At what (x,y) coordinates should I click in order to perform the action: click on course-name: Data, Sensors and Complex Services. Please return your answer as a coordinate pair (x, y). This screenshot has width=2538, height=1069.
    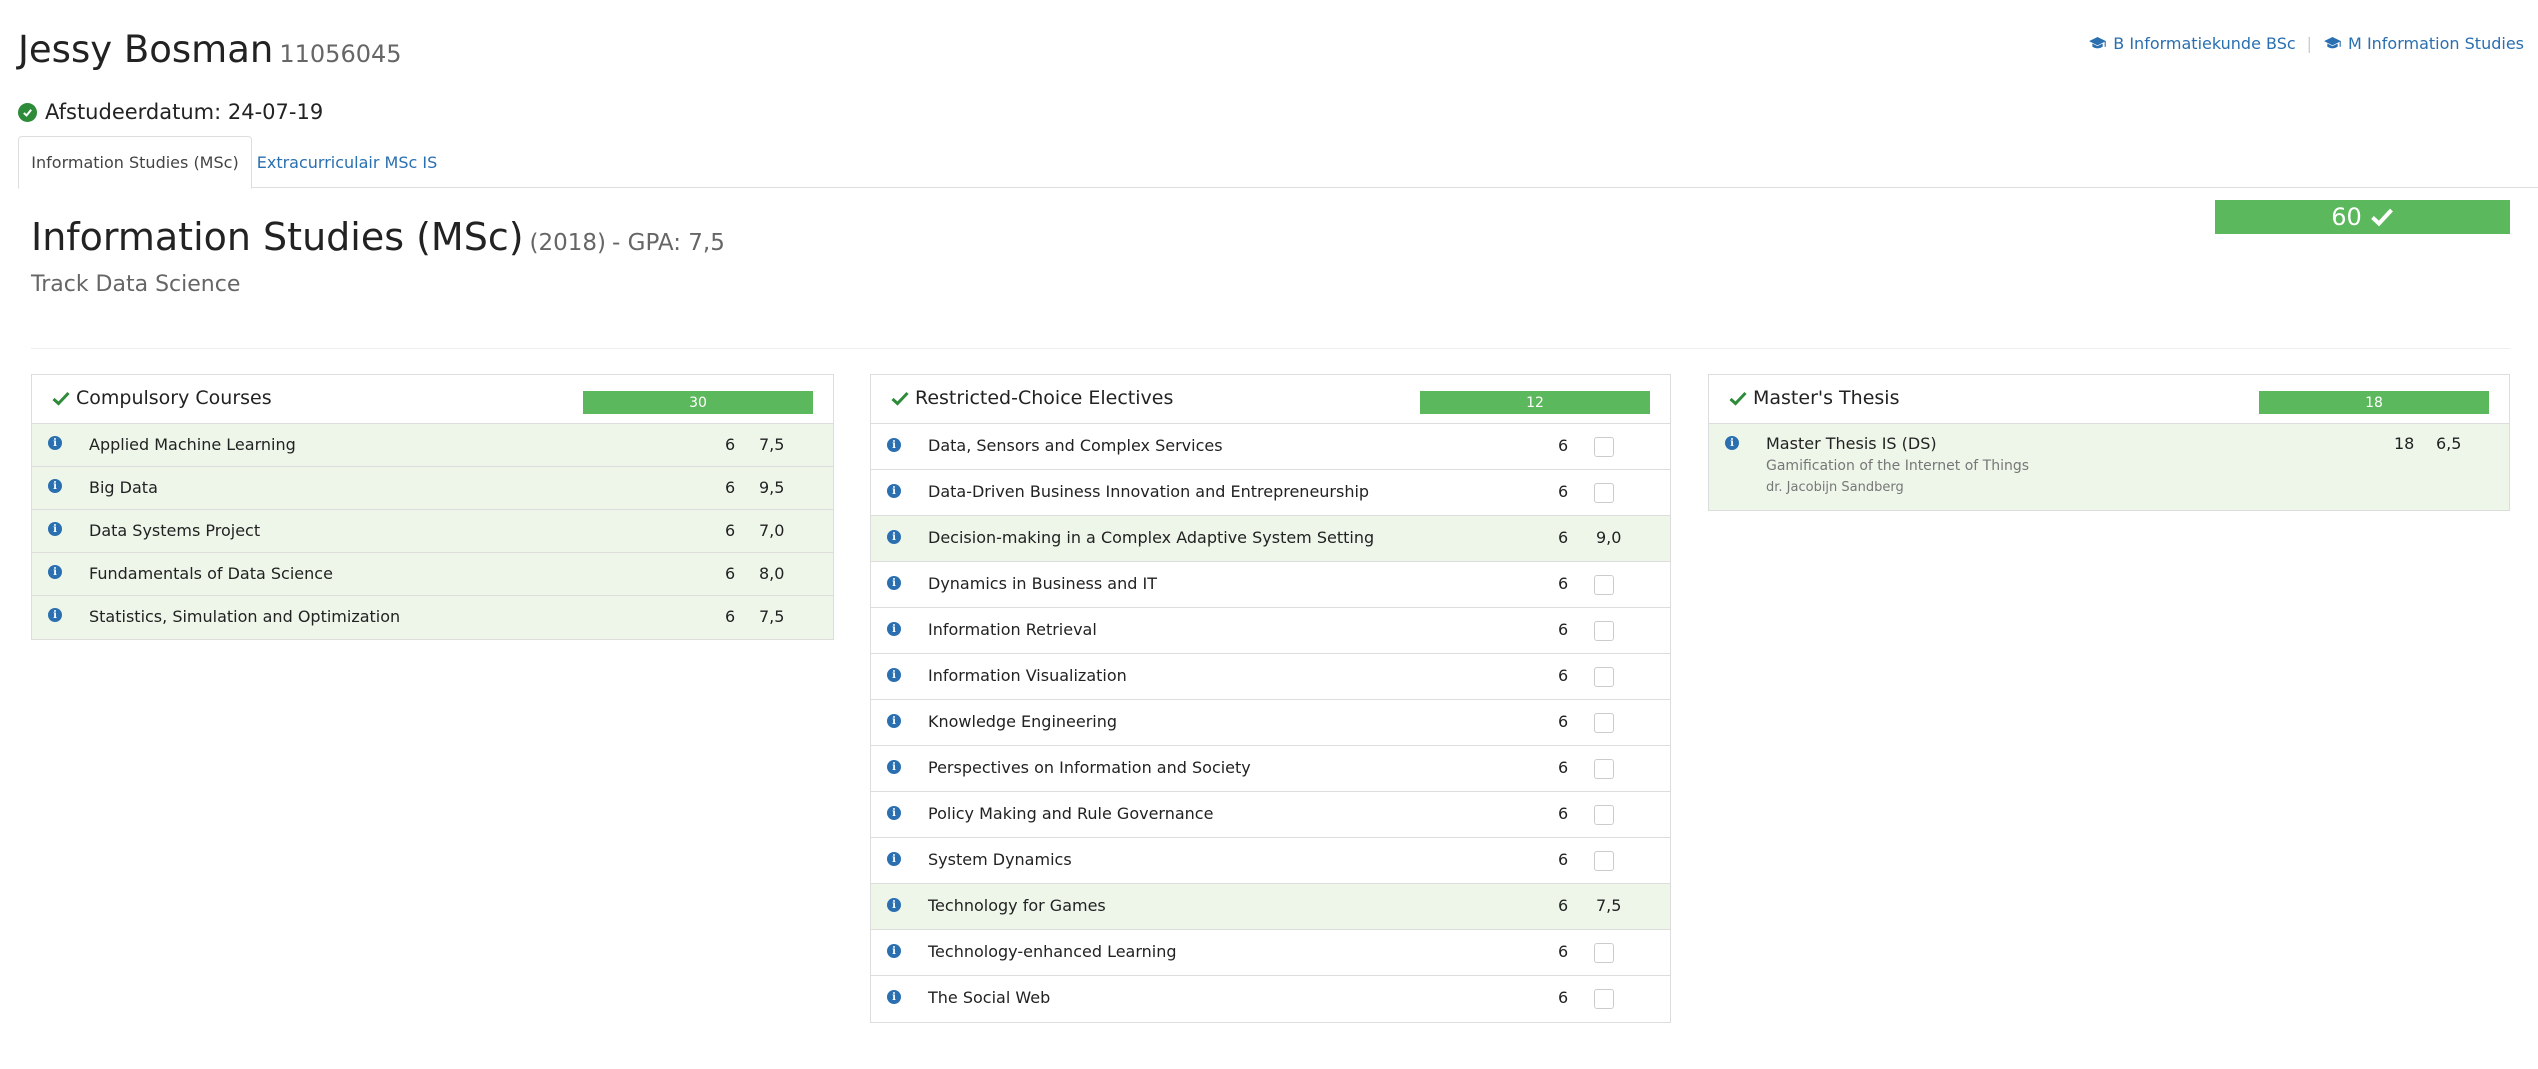
    Looking at the image, I should click on (1075, 445).